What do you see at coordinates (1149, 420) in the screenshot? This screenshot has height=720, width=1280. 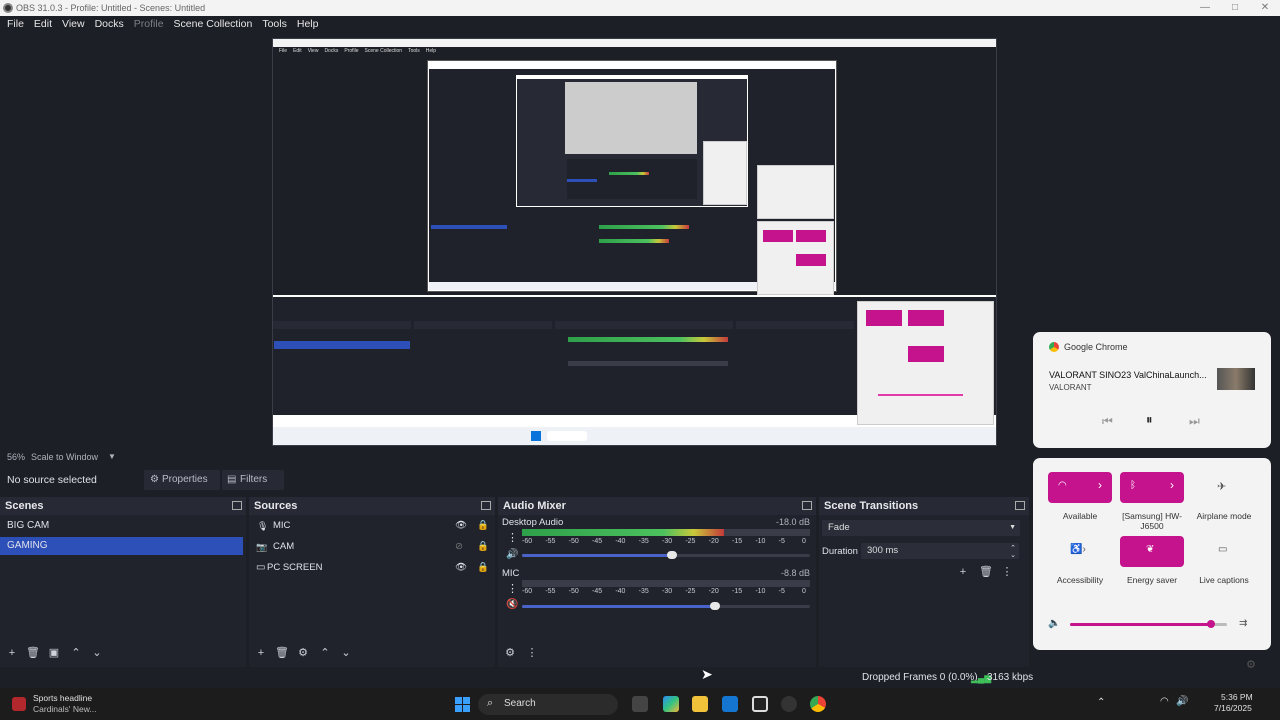 I see `pause-icon: ⏸` at bounding box center [1149, 420].